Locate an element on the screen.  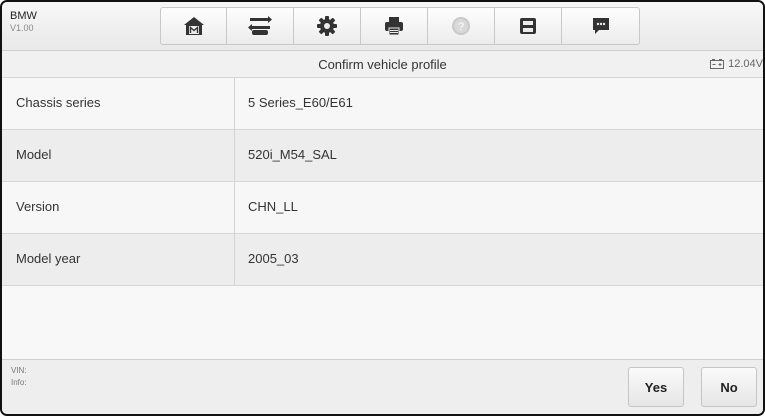
table-row: Model year 2005_03 is located at coordinates (382, 260).